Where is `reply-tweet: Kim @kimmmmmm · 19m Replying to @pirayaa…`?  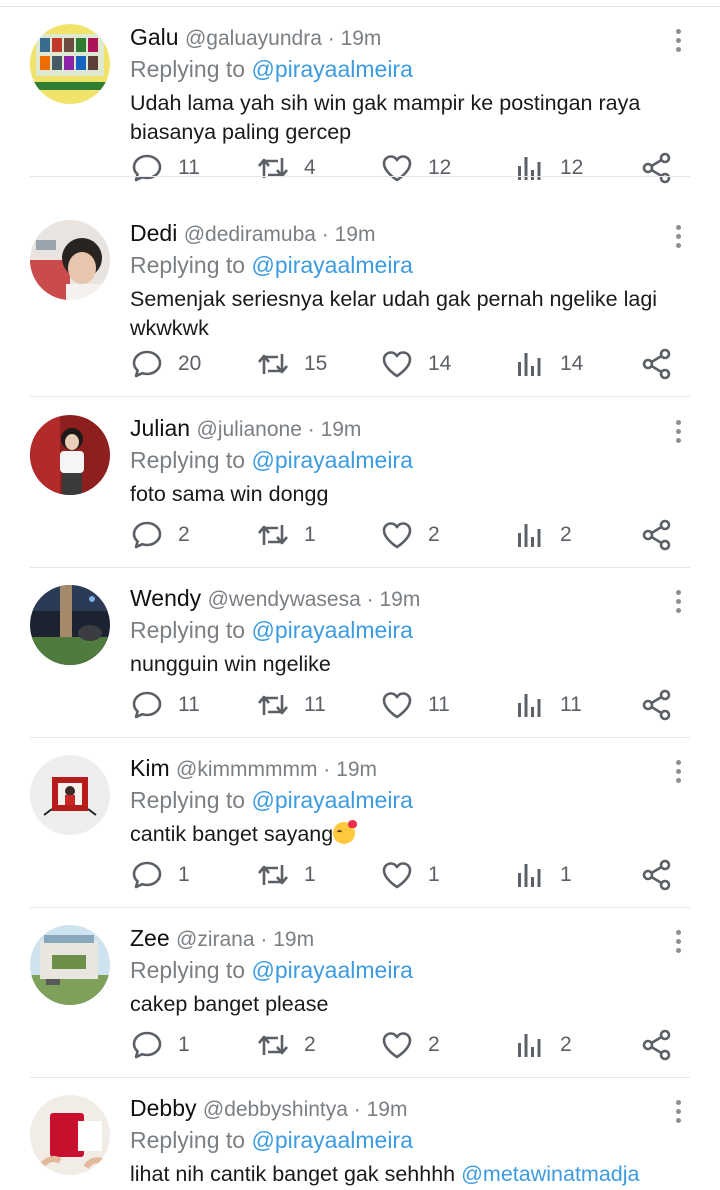 reply-tweet: Kim @kimmmmmm · 19m Replying to @pirayaa… is located at coordinates (360, 823).